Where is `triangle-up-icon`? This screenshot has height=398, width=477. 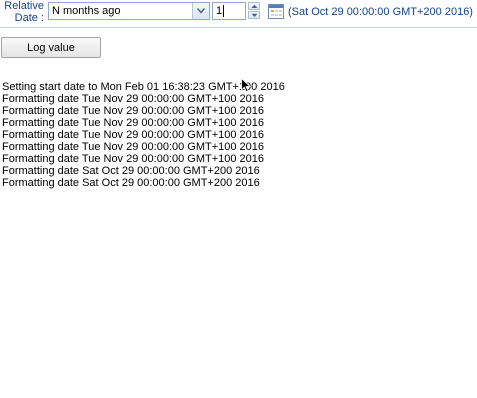 triangle-up-icon is located at coordinates (254, 6).